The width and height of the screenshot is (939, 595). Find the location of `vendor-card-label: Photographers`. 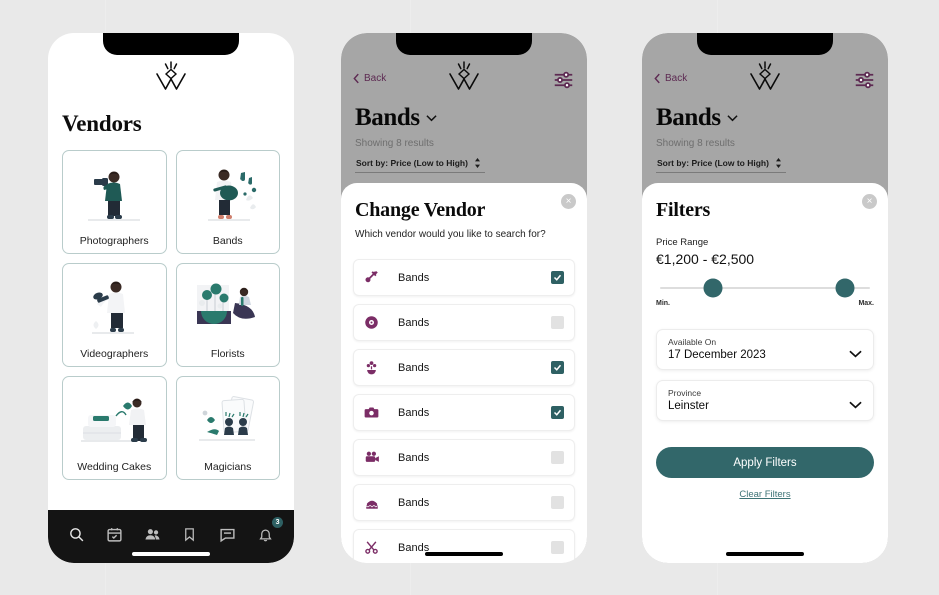

vendor-card-label: Photographers is located at coordinates (114, 240).